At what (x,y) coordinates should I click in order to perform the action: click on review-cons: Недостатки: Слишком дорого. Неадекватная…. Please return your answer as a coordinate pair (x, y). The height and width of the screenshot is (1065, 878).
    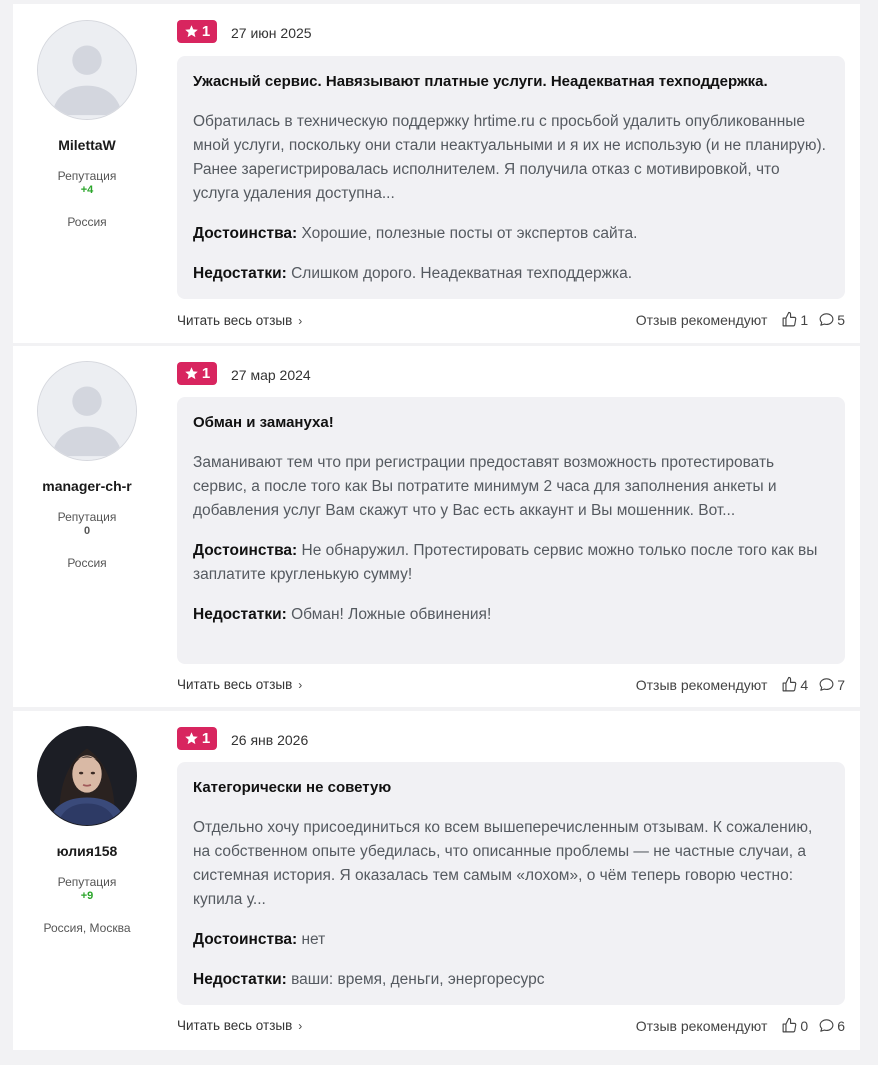
    Looking at the image, I should click on (511, 274).